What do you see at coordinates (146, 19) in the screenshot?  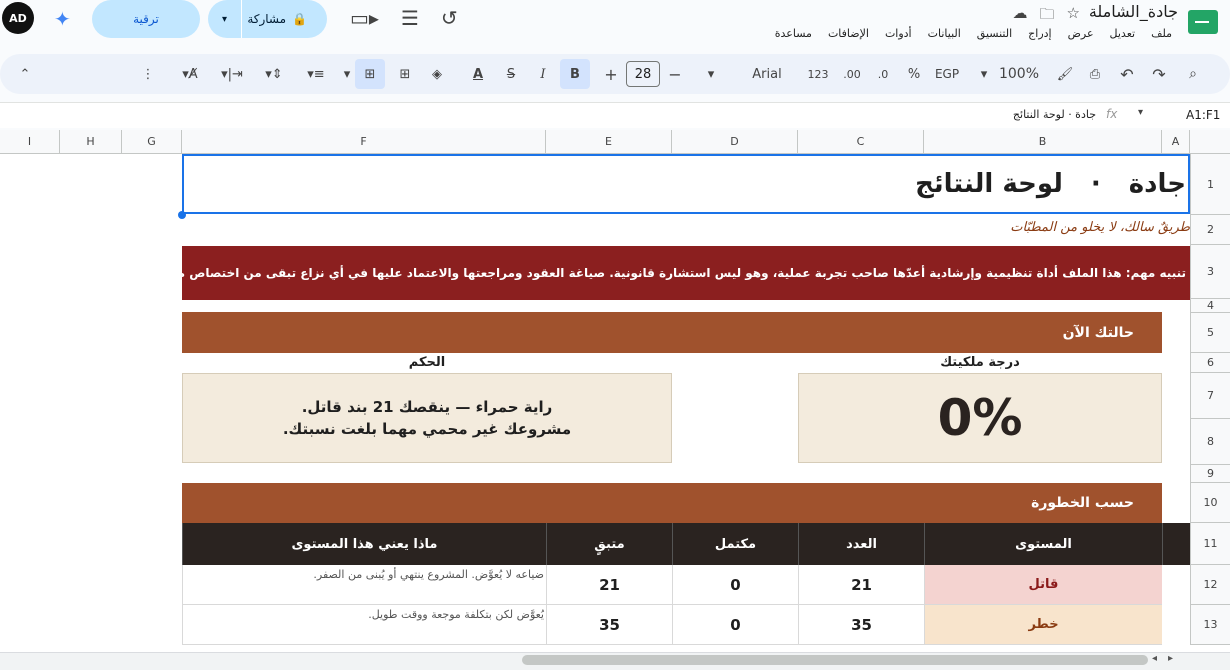 I see `upgrade-button: ترقية` at bounding box center [146, 19].